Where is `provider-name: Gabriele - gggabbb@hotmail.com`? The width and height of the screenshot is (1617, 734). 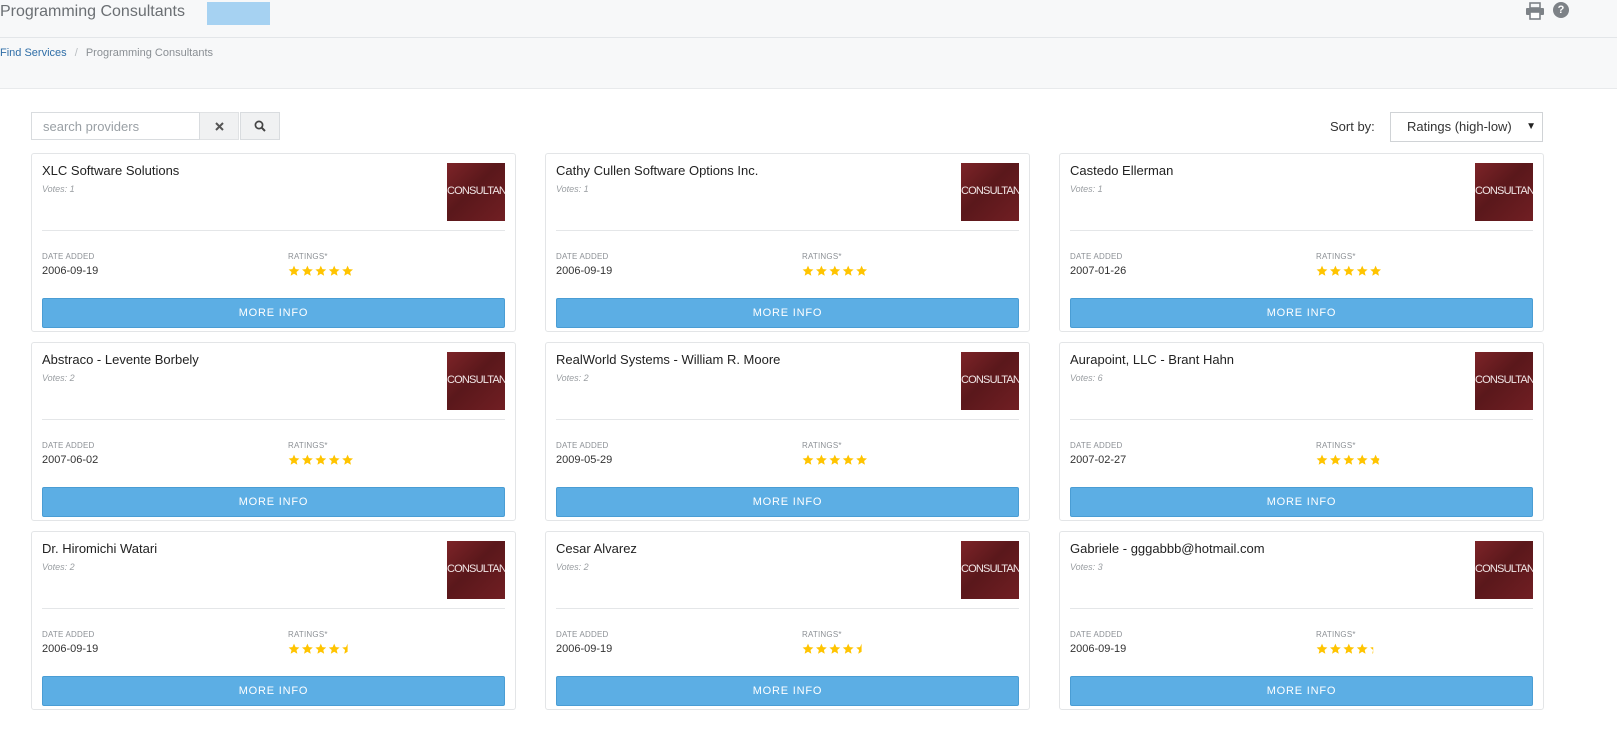 provider-name: Gabriele - gggabbb@hotmail.com is located at coordinates (1167, 548).